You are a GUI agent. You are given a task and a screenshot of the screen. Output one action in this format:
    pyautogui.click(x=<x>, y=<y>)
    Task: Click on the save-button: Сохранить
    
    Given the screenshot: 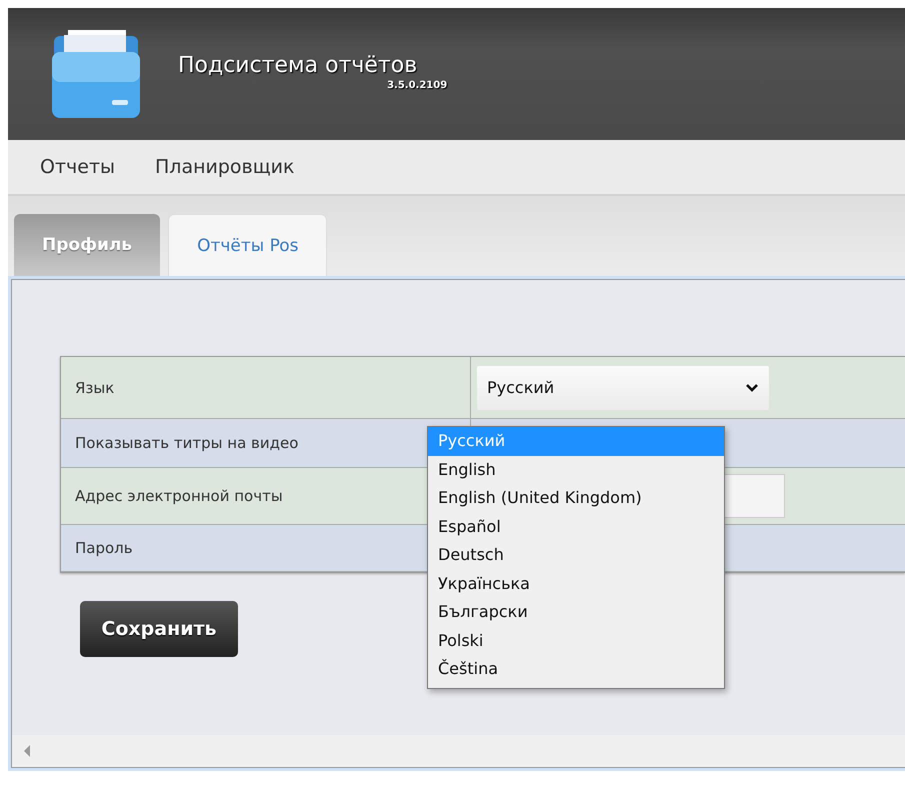 What is the action you would take?
    pyautogui.click(x=159, y=629)
    